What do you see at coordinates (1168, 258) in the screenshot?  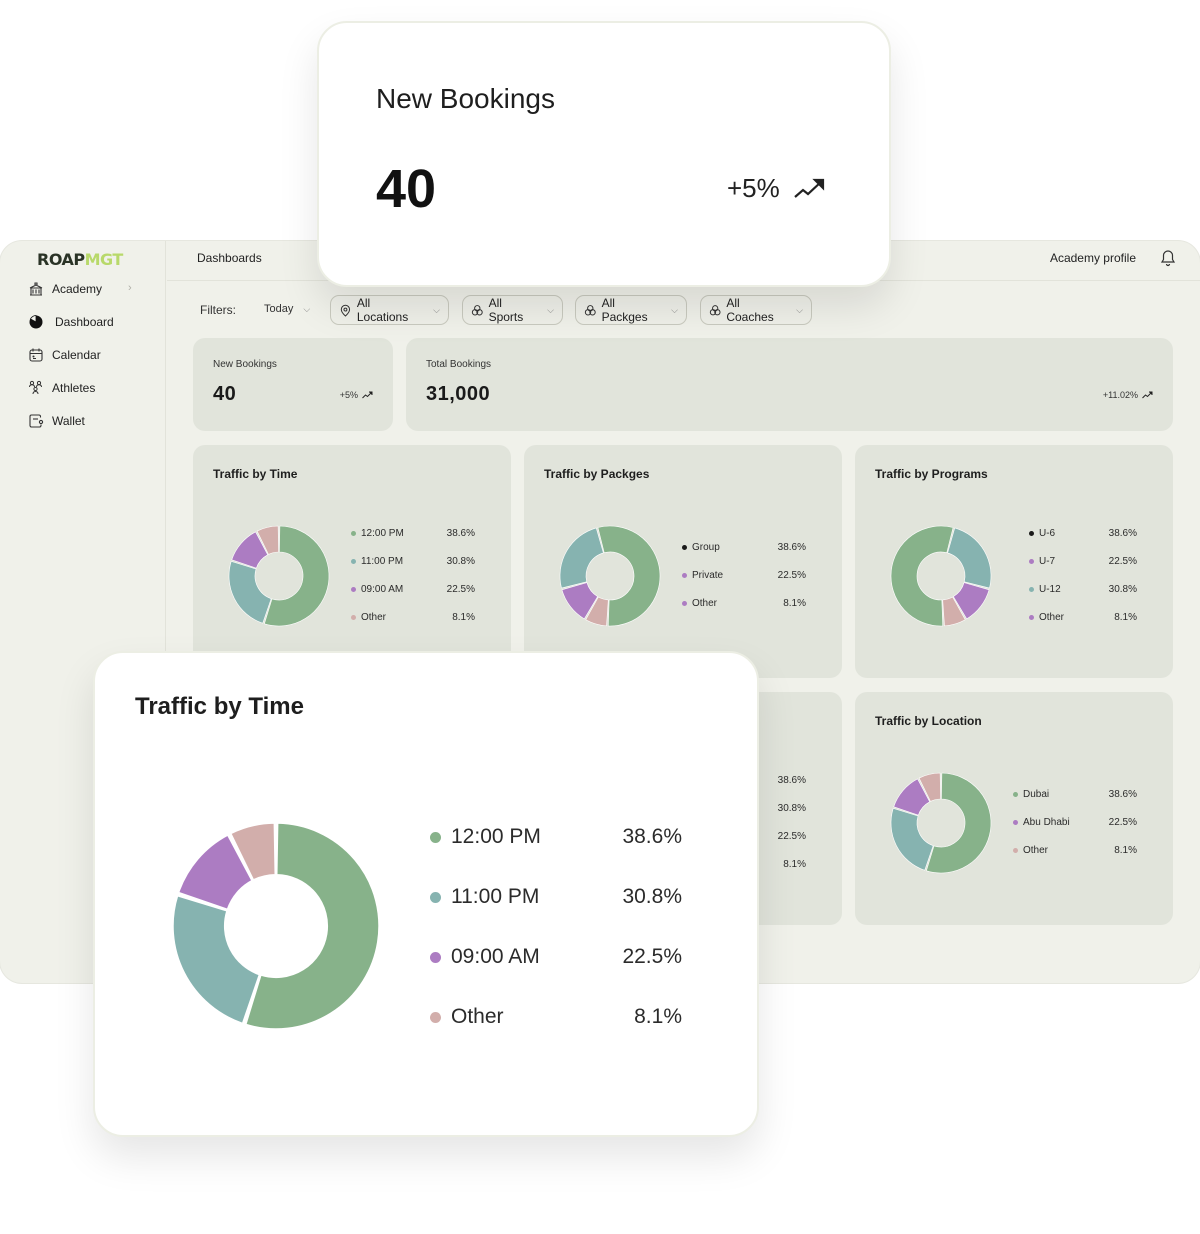 I see `bell-icon` at bounding box center [1168, 258].